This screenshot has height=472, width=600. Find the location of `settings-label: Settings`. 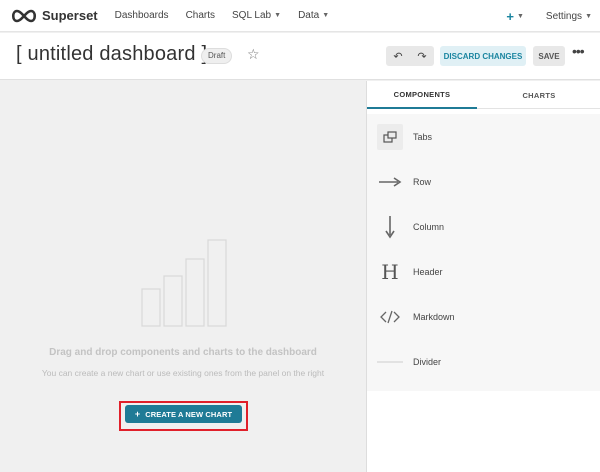

settings-label: Settings is located at coordinates (564, 16).